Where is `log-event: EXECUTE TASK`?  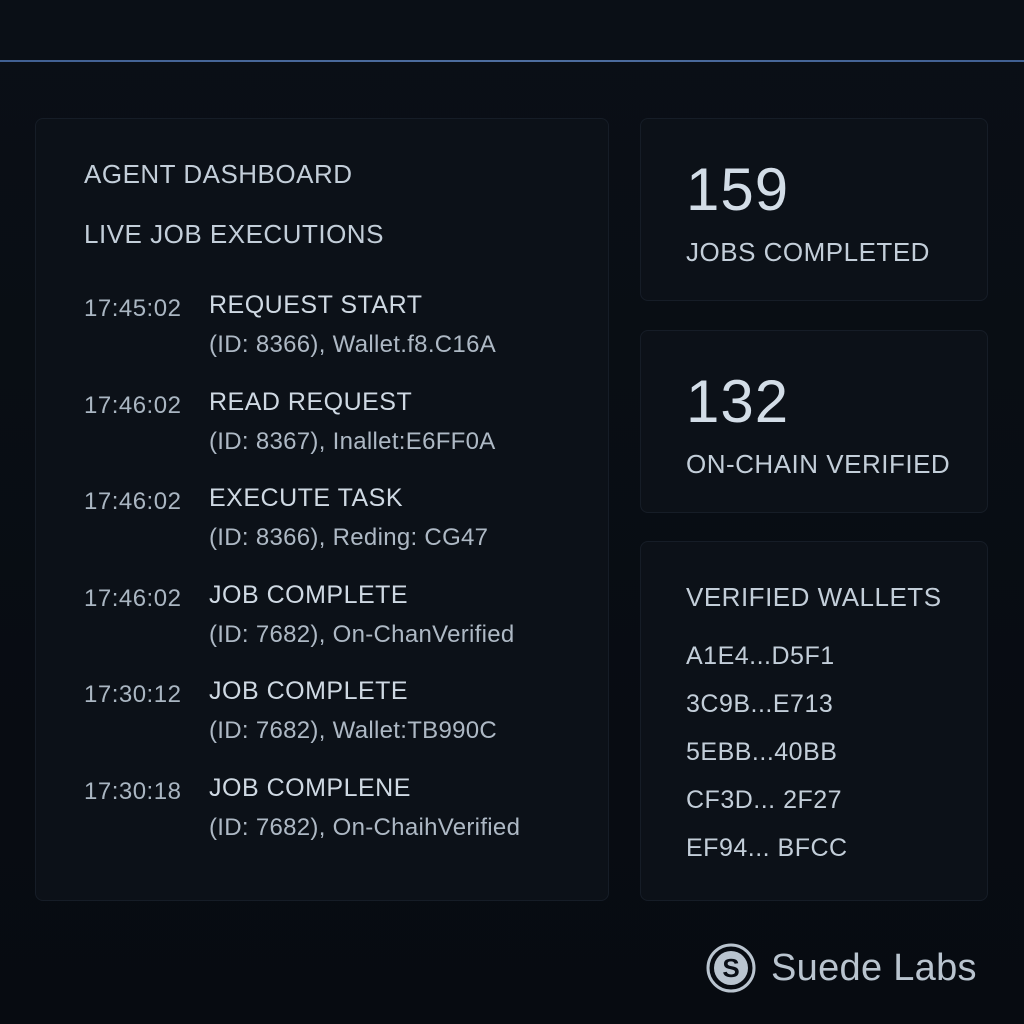 log-event: EXECUTE TASK is located at coordinates (306, 498).